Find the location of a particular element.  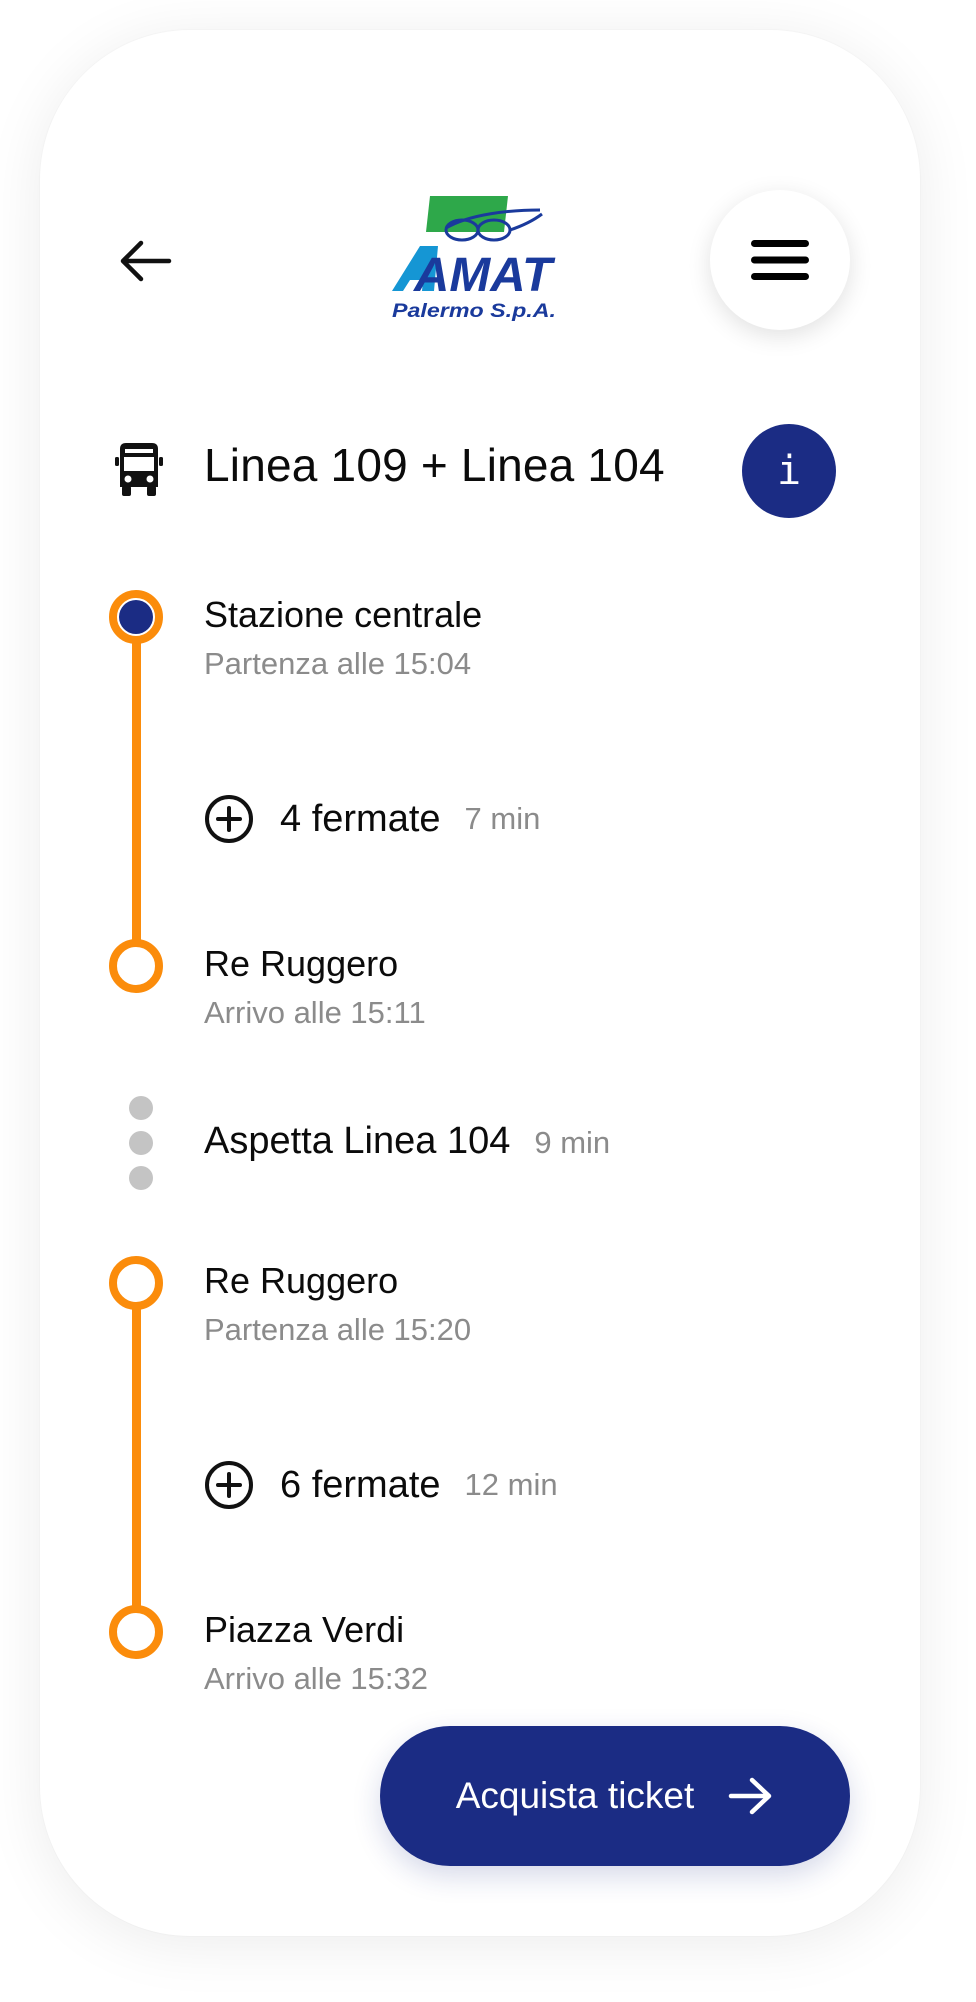

menu-button is located at coordinates (780, 260).